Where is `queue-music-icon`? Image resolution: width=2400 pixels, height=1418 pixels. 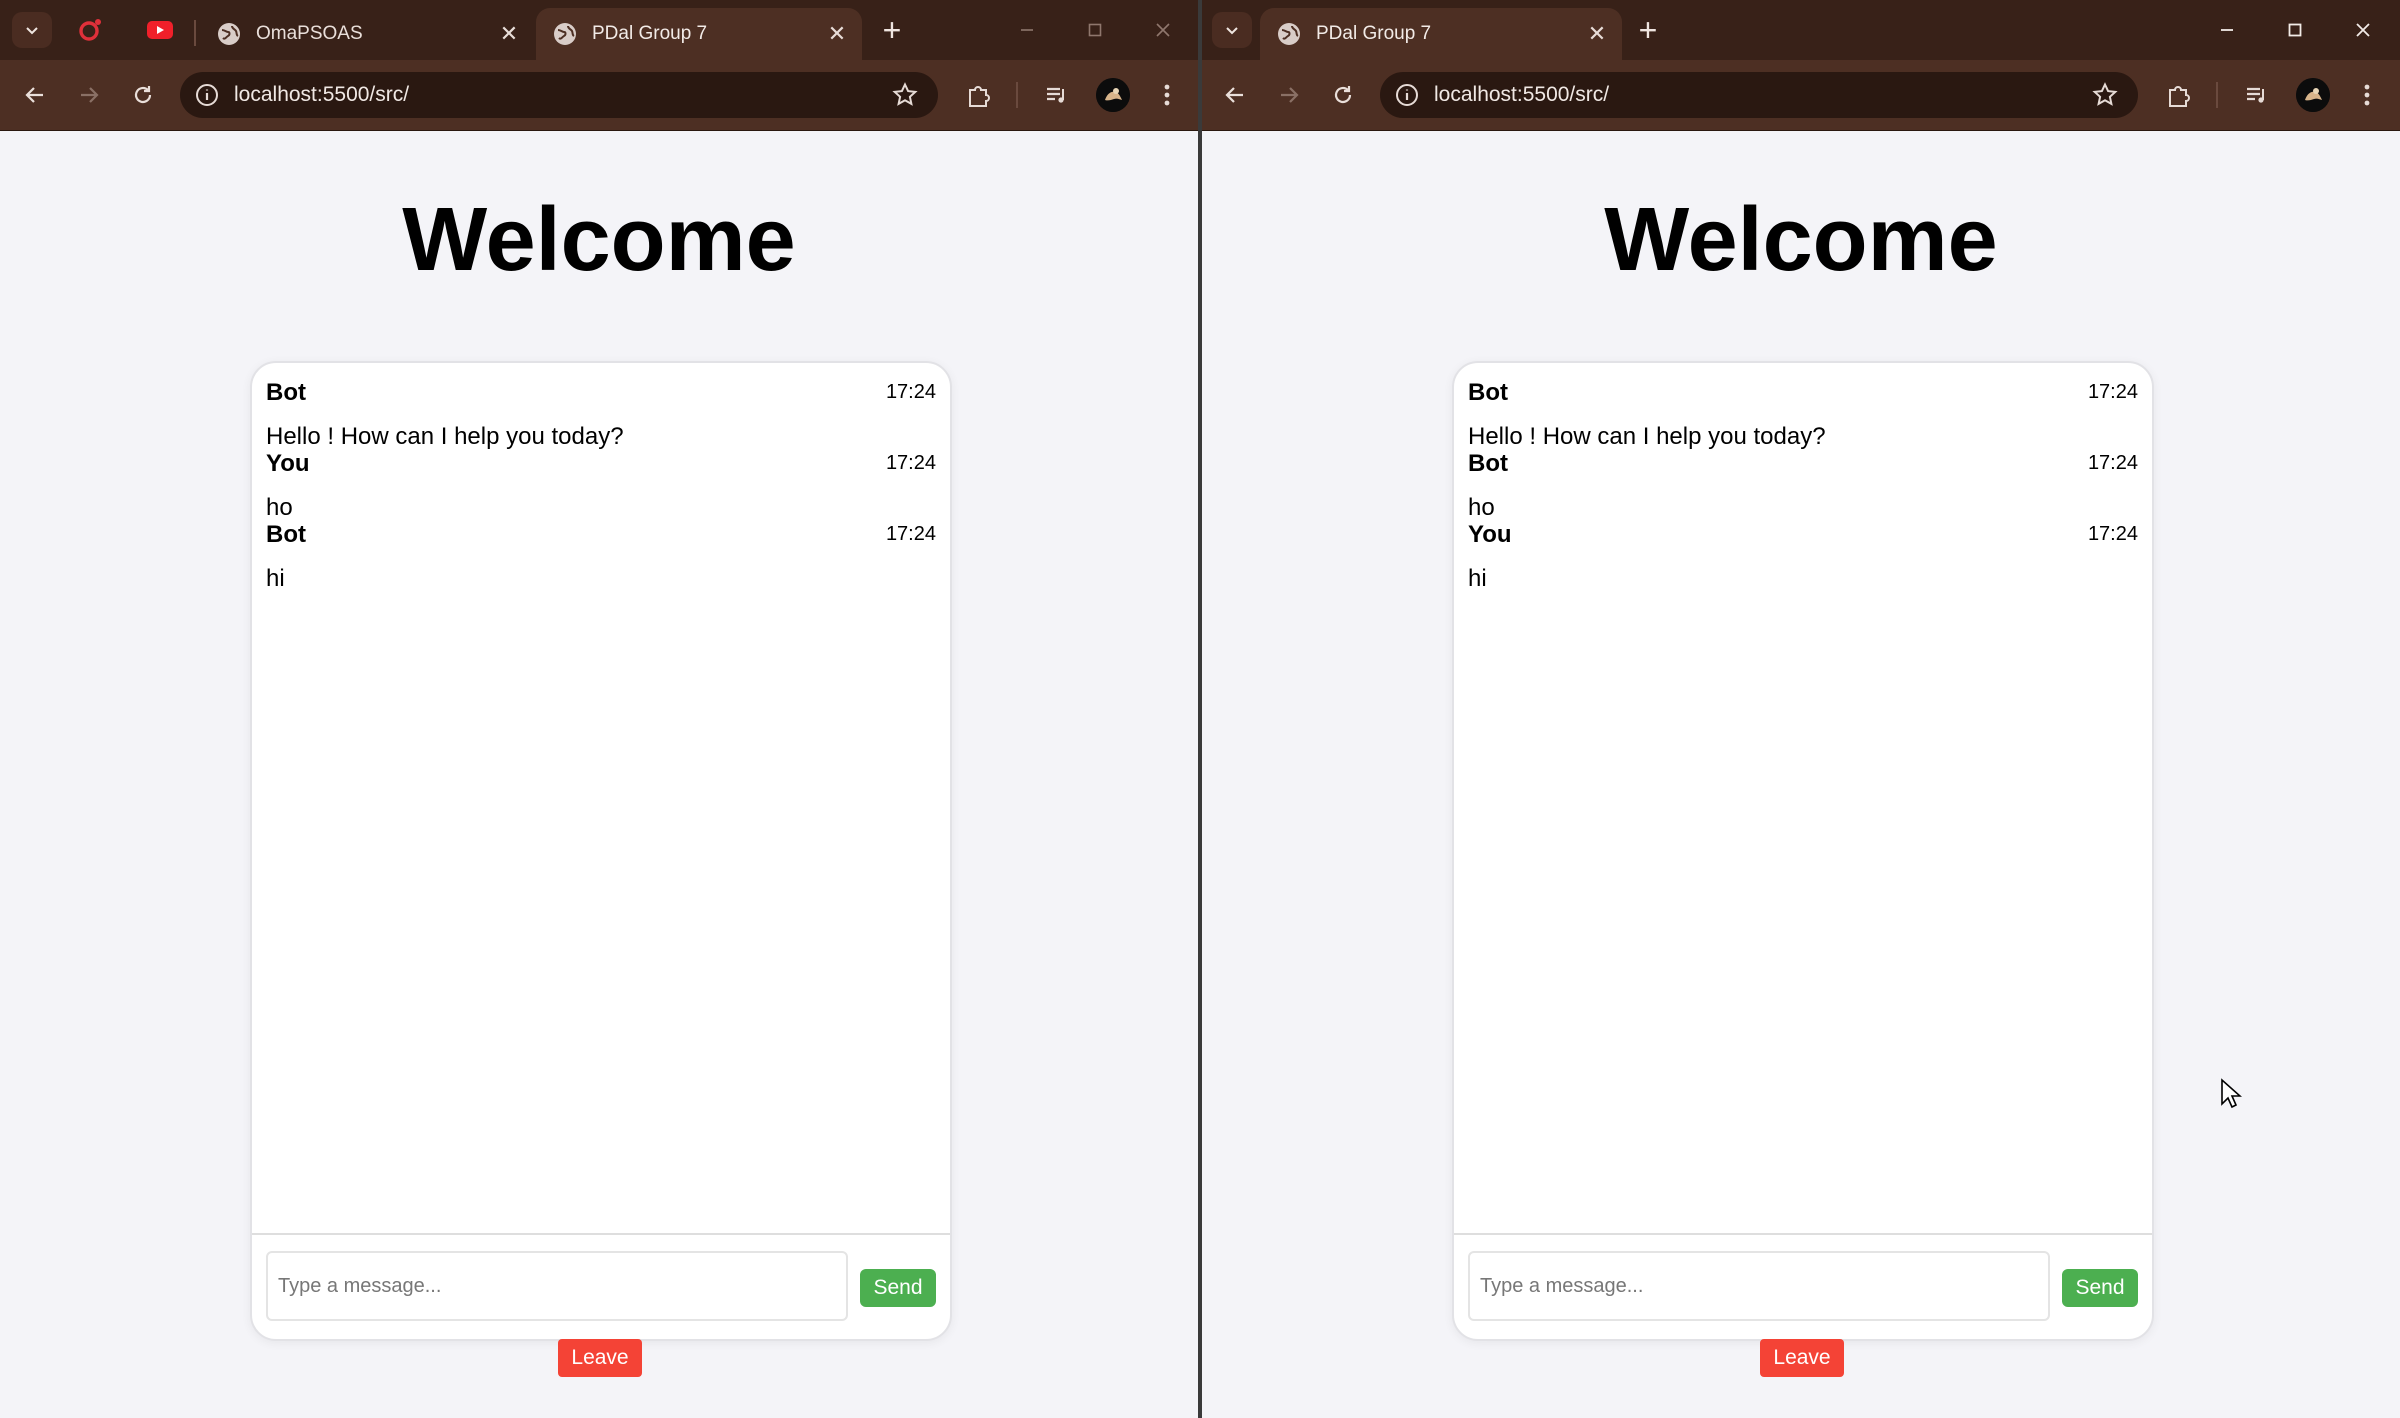
queue-music-icon is located at coordinates (1055, 95).